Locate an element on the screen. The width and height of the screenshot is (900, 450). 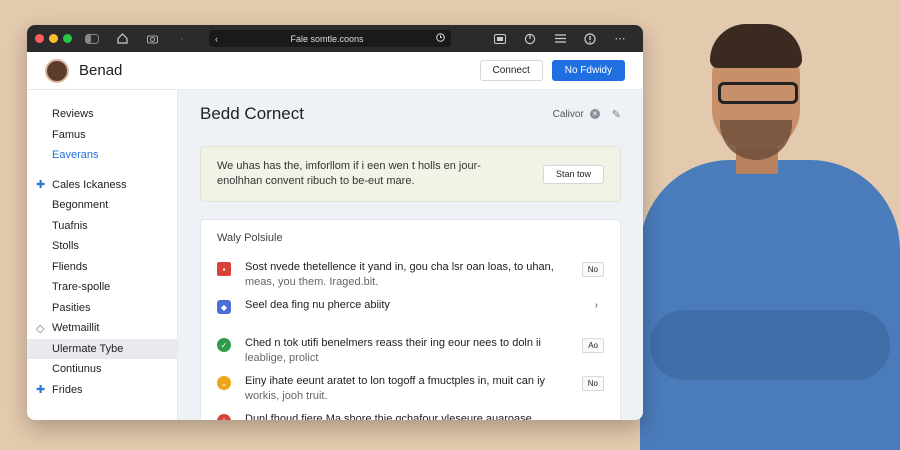
info-icon is located at coordinates (590, 39).